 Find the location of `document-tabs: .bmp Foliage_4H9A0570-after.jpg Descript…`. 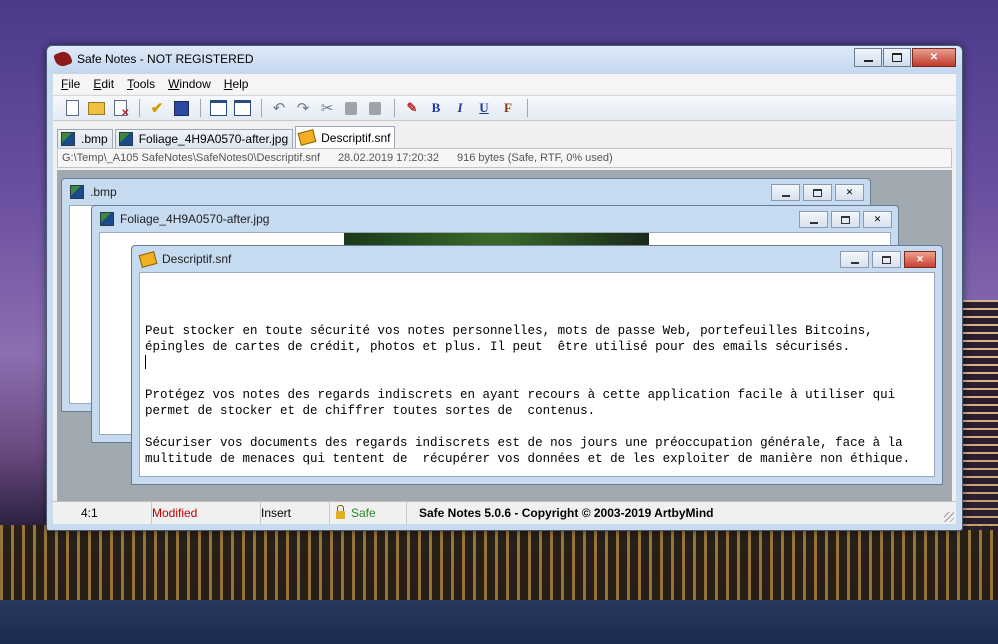

document-tabs: .bmp Foliage_4H9A0570-after.jpg Descript… is located at coordinates (227, 137).